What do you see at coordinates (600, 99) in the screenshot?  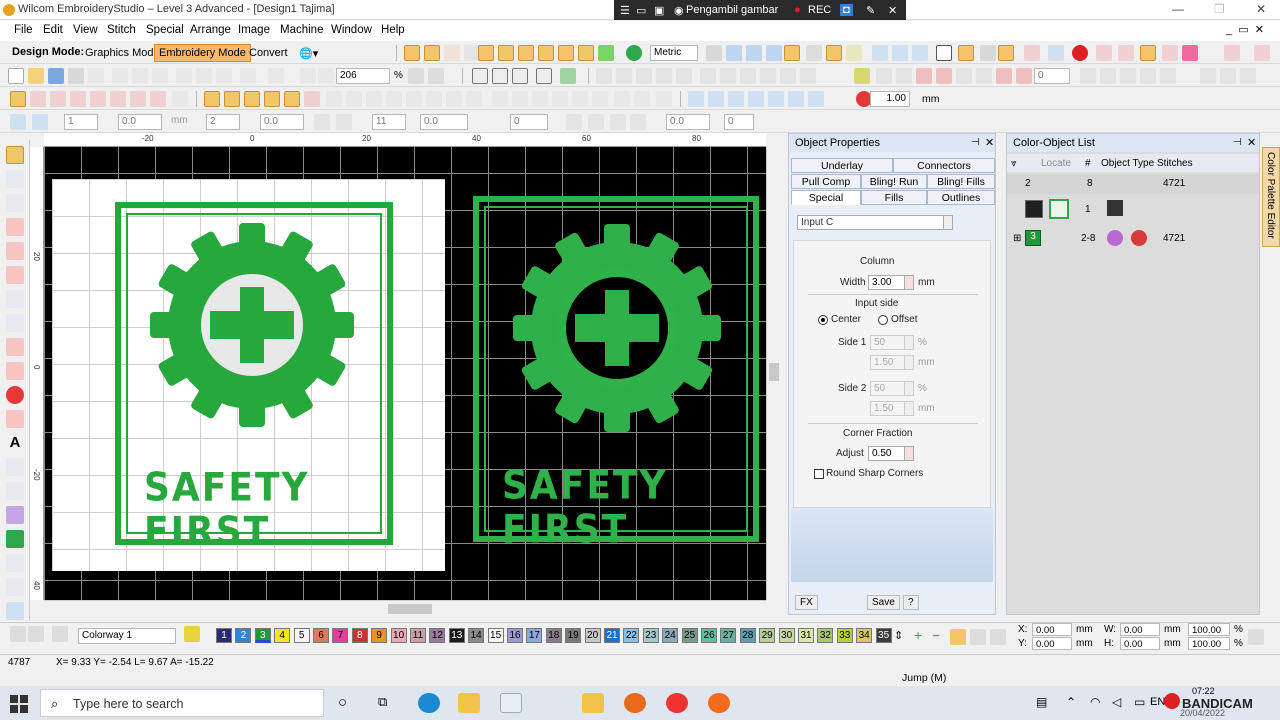 I see `chain-icon` at bounding box center [600, 99].